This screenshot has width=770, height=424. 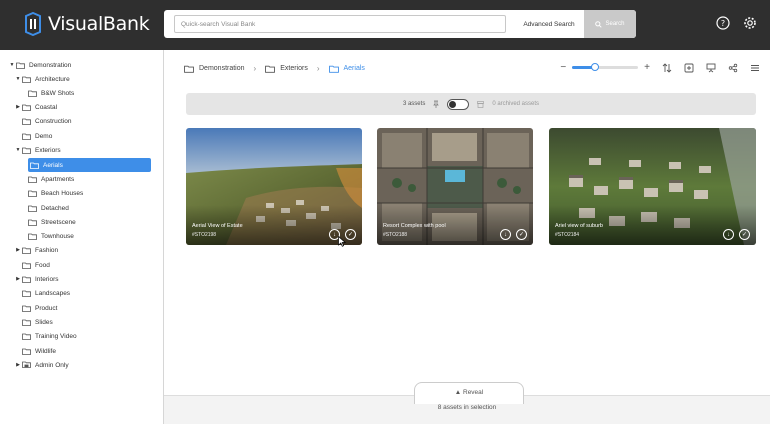 What do you see at coordinates (455, 186) in the screenshot?
I see `asset-card: Resort Complex with pool #STO2188 ↓ ✓` at bounding box center [455, 186].